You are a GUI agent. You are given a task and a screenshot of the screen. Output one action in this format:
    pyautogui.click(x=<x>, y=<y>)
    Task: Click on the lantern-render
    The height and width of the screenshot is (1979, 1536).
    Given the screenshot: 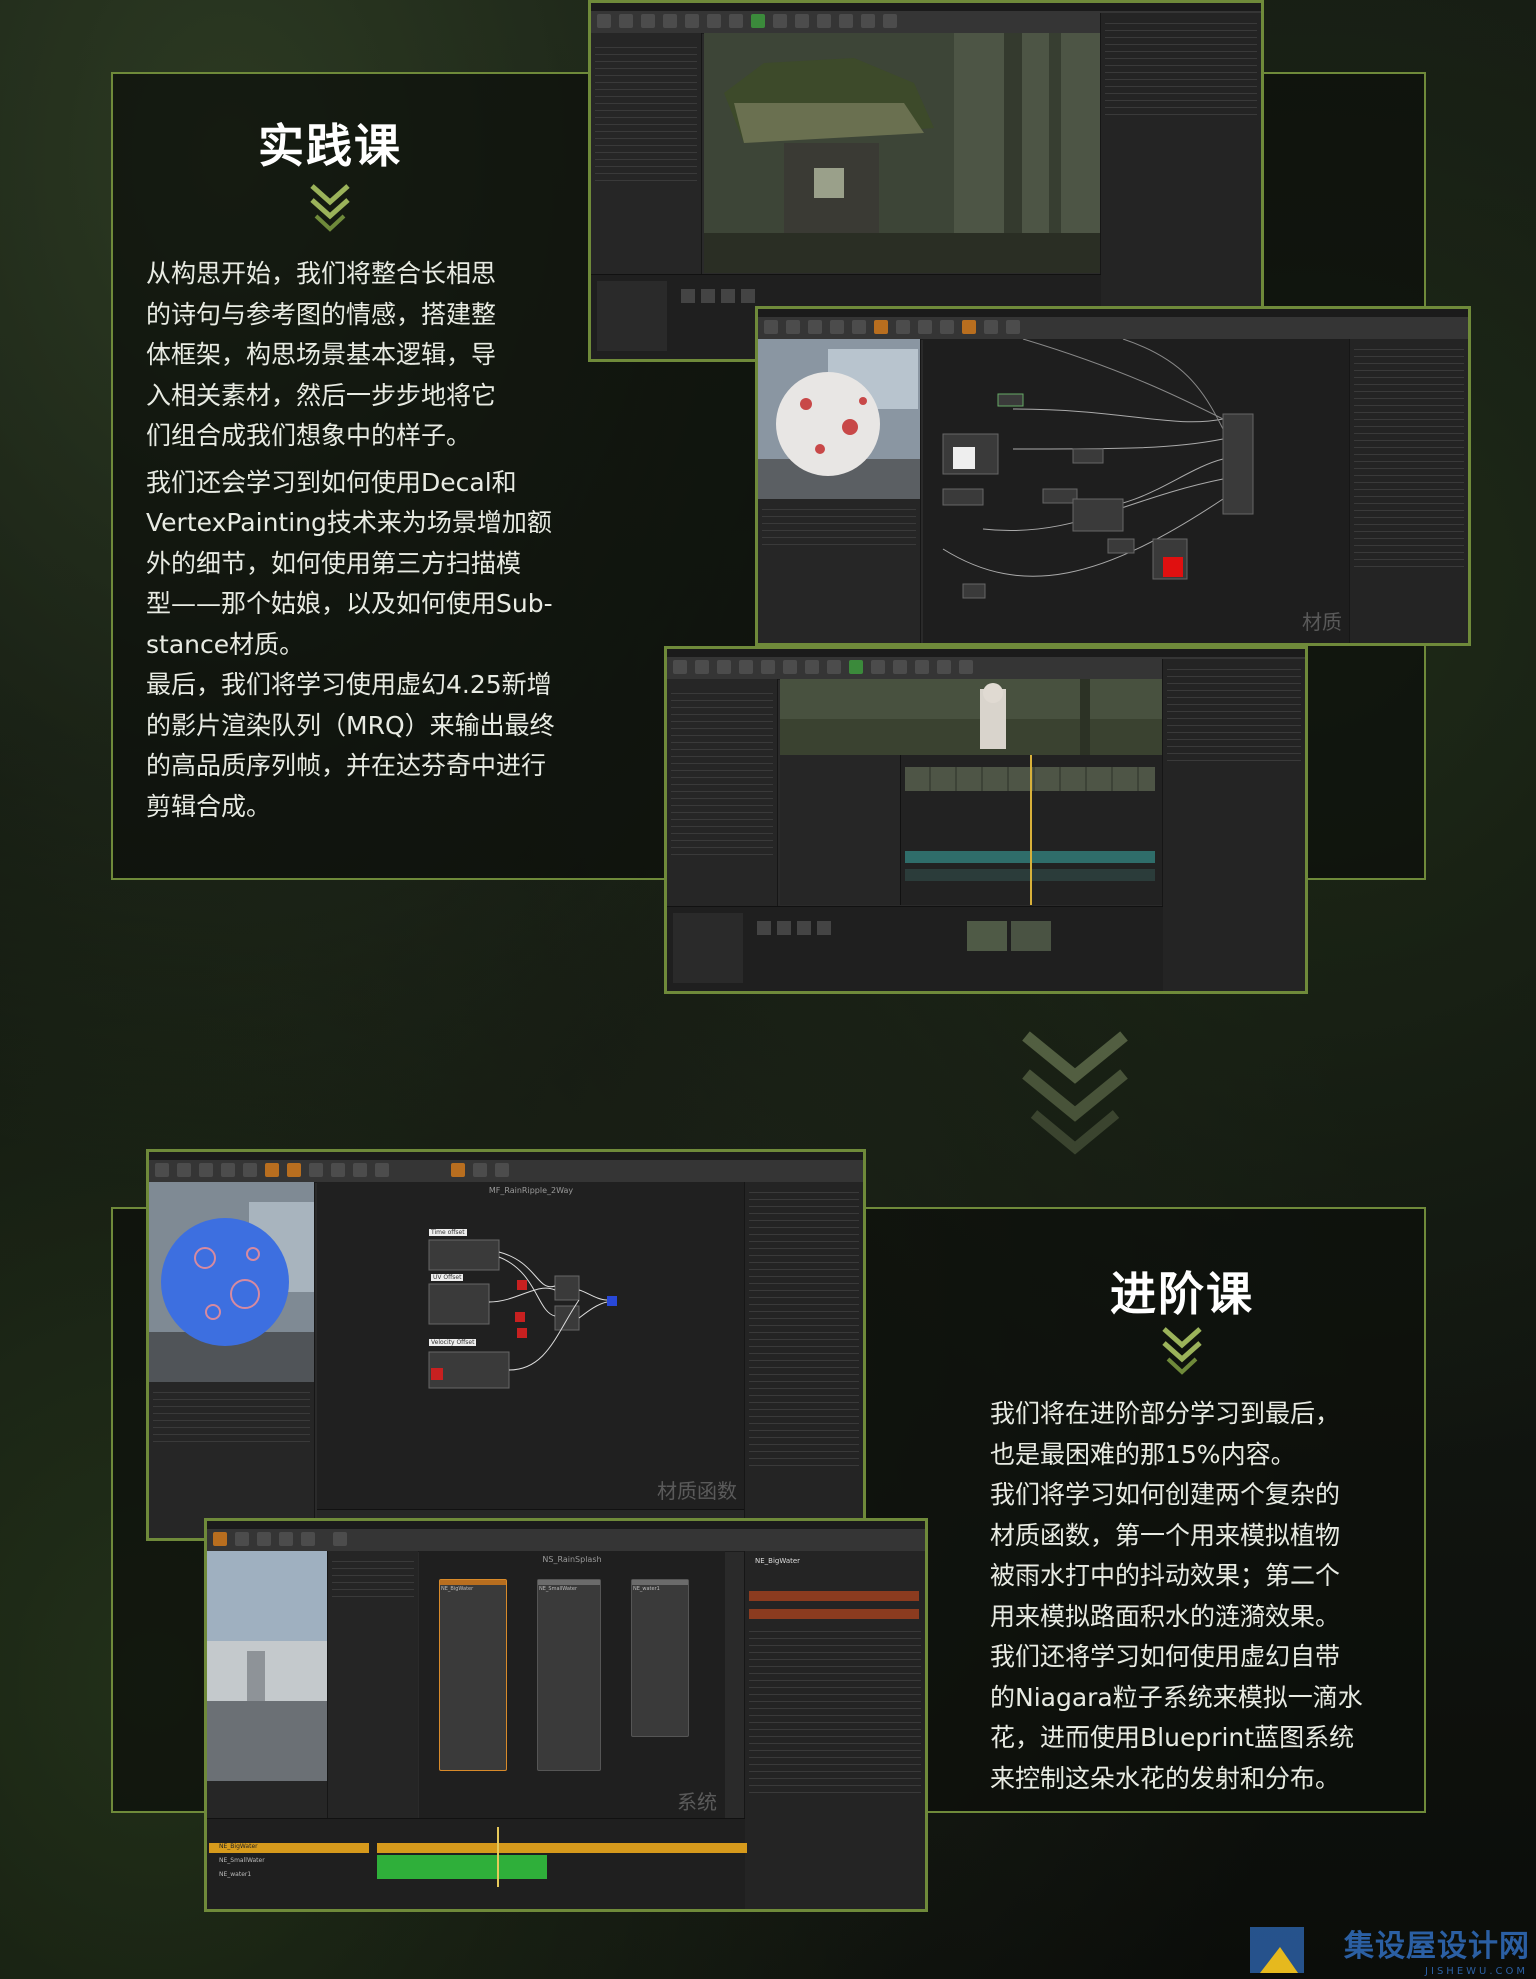 What is the action you would take?
    pyautogui.click(x=904, y=153)
    